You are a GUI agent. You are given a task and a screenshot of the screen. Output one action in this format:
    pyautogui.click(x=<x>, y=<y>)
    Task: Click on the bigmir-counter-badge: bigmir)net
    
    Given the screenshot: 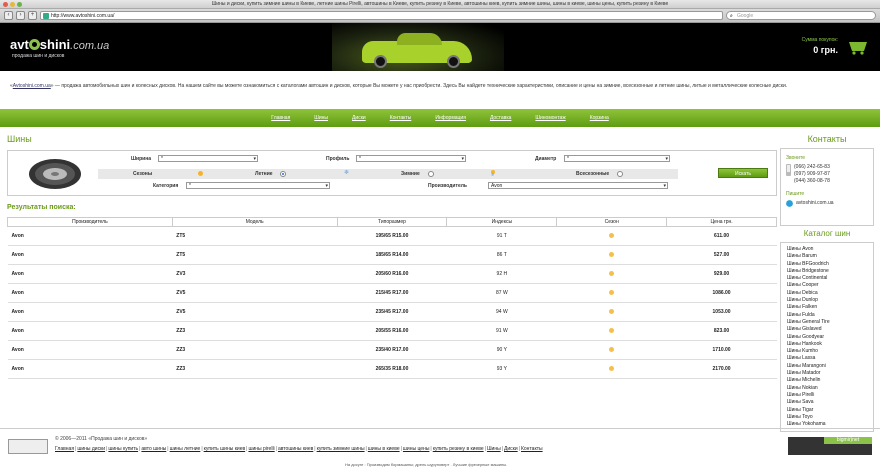 What is the action you would take?
    pyautogui.click(x=830, y=446)
    